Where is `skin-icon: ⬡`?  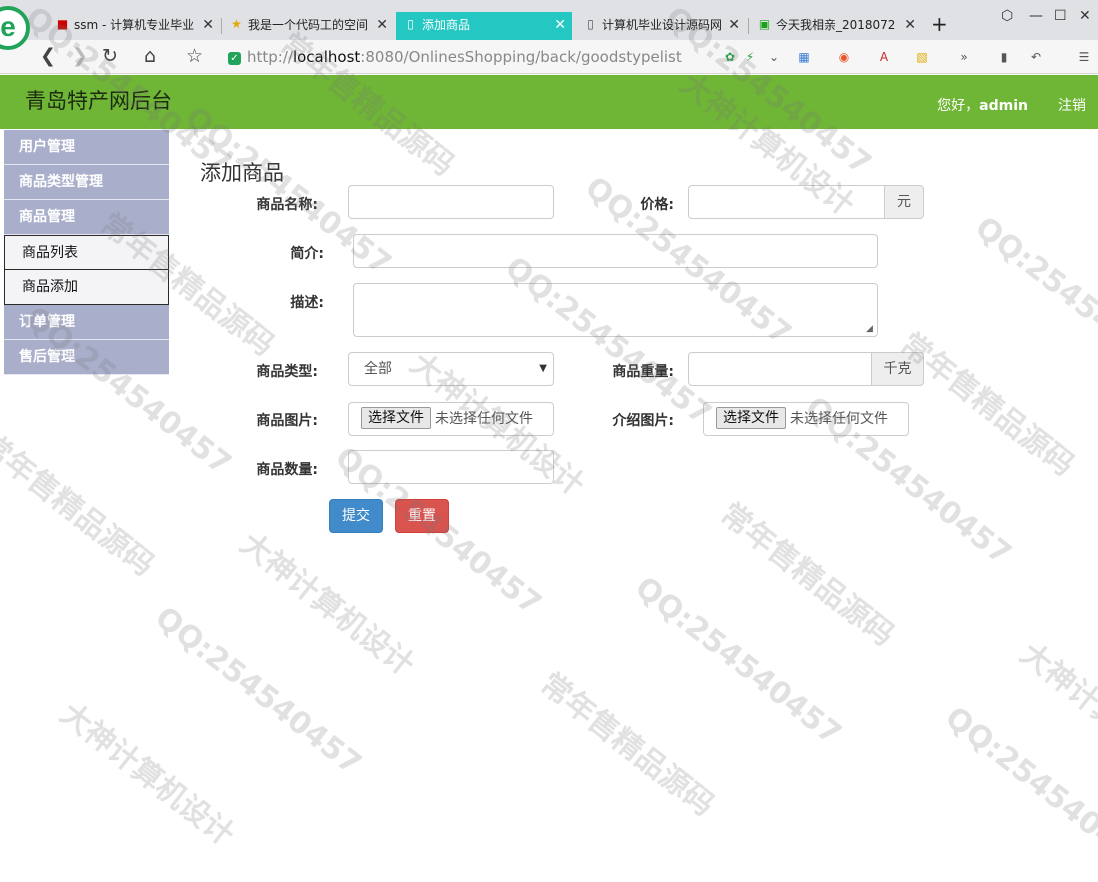
skin-icon: ⬡ is located at coordinates (1007, 16).